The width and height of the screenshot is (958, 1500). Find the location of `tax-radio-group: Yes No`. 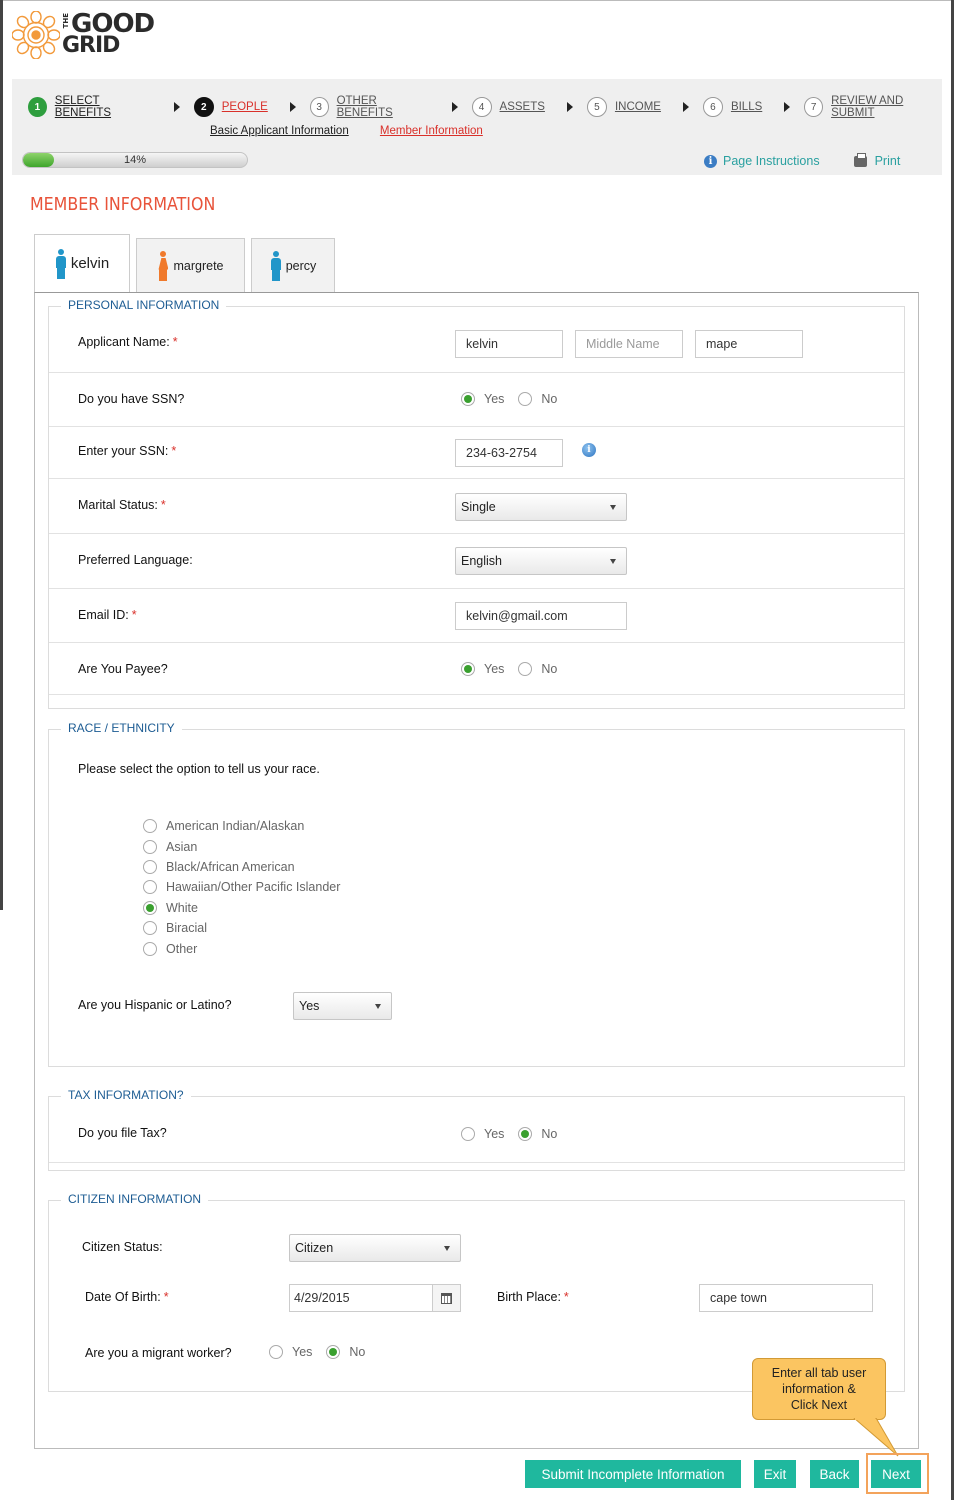

tax-radio-group: Yes No is located at coordinates (516, 1134).